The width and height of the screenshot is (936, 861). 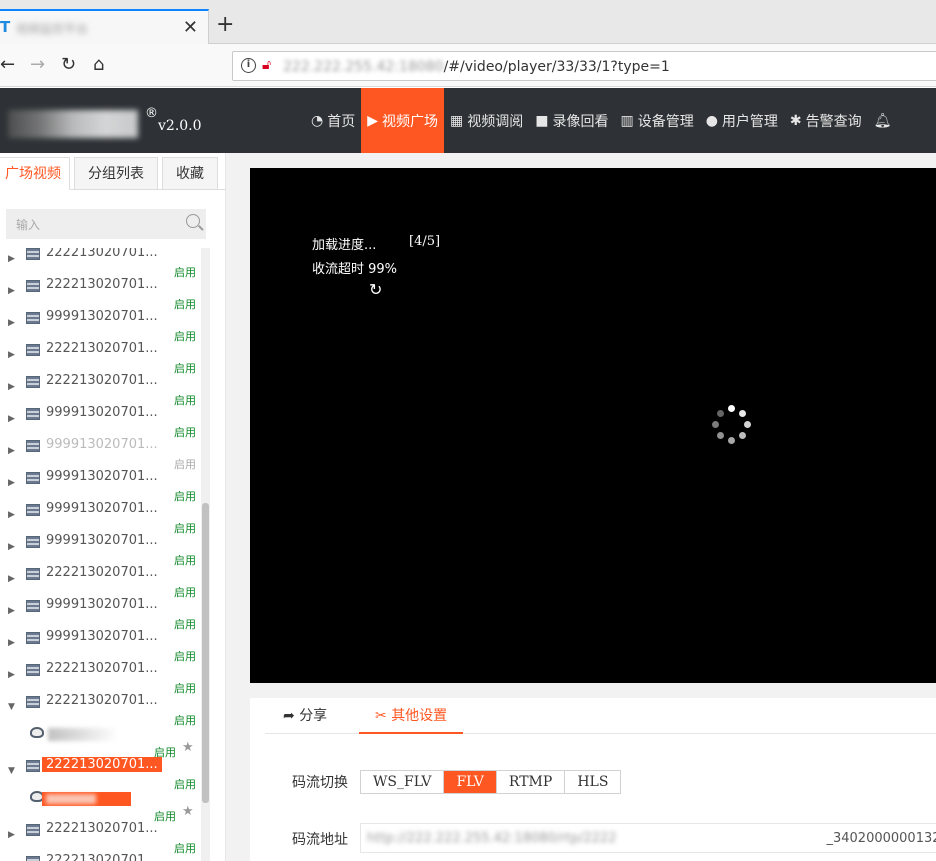 What do you see at coordinates (190, 173) in the screenshot?
I see `tab-favorites: 收藏` at bounding box center [190, 173].